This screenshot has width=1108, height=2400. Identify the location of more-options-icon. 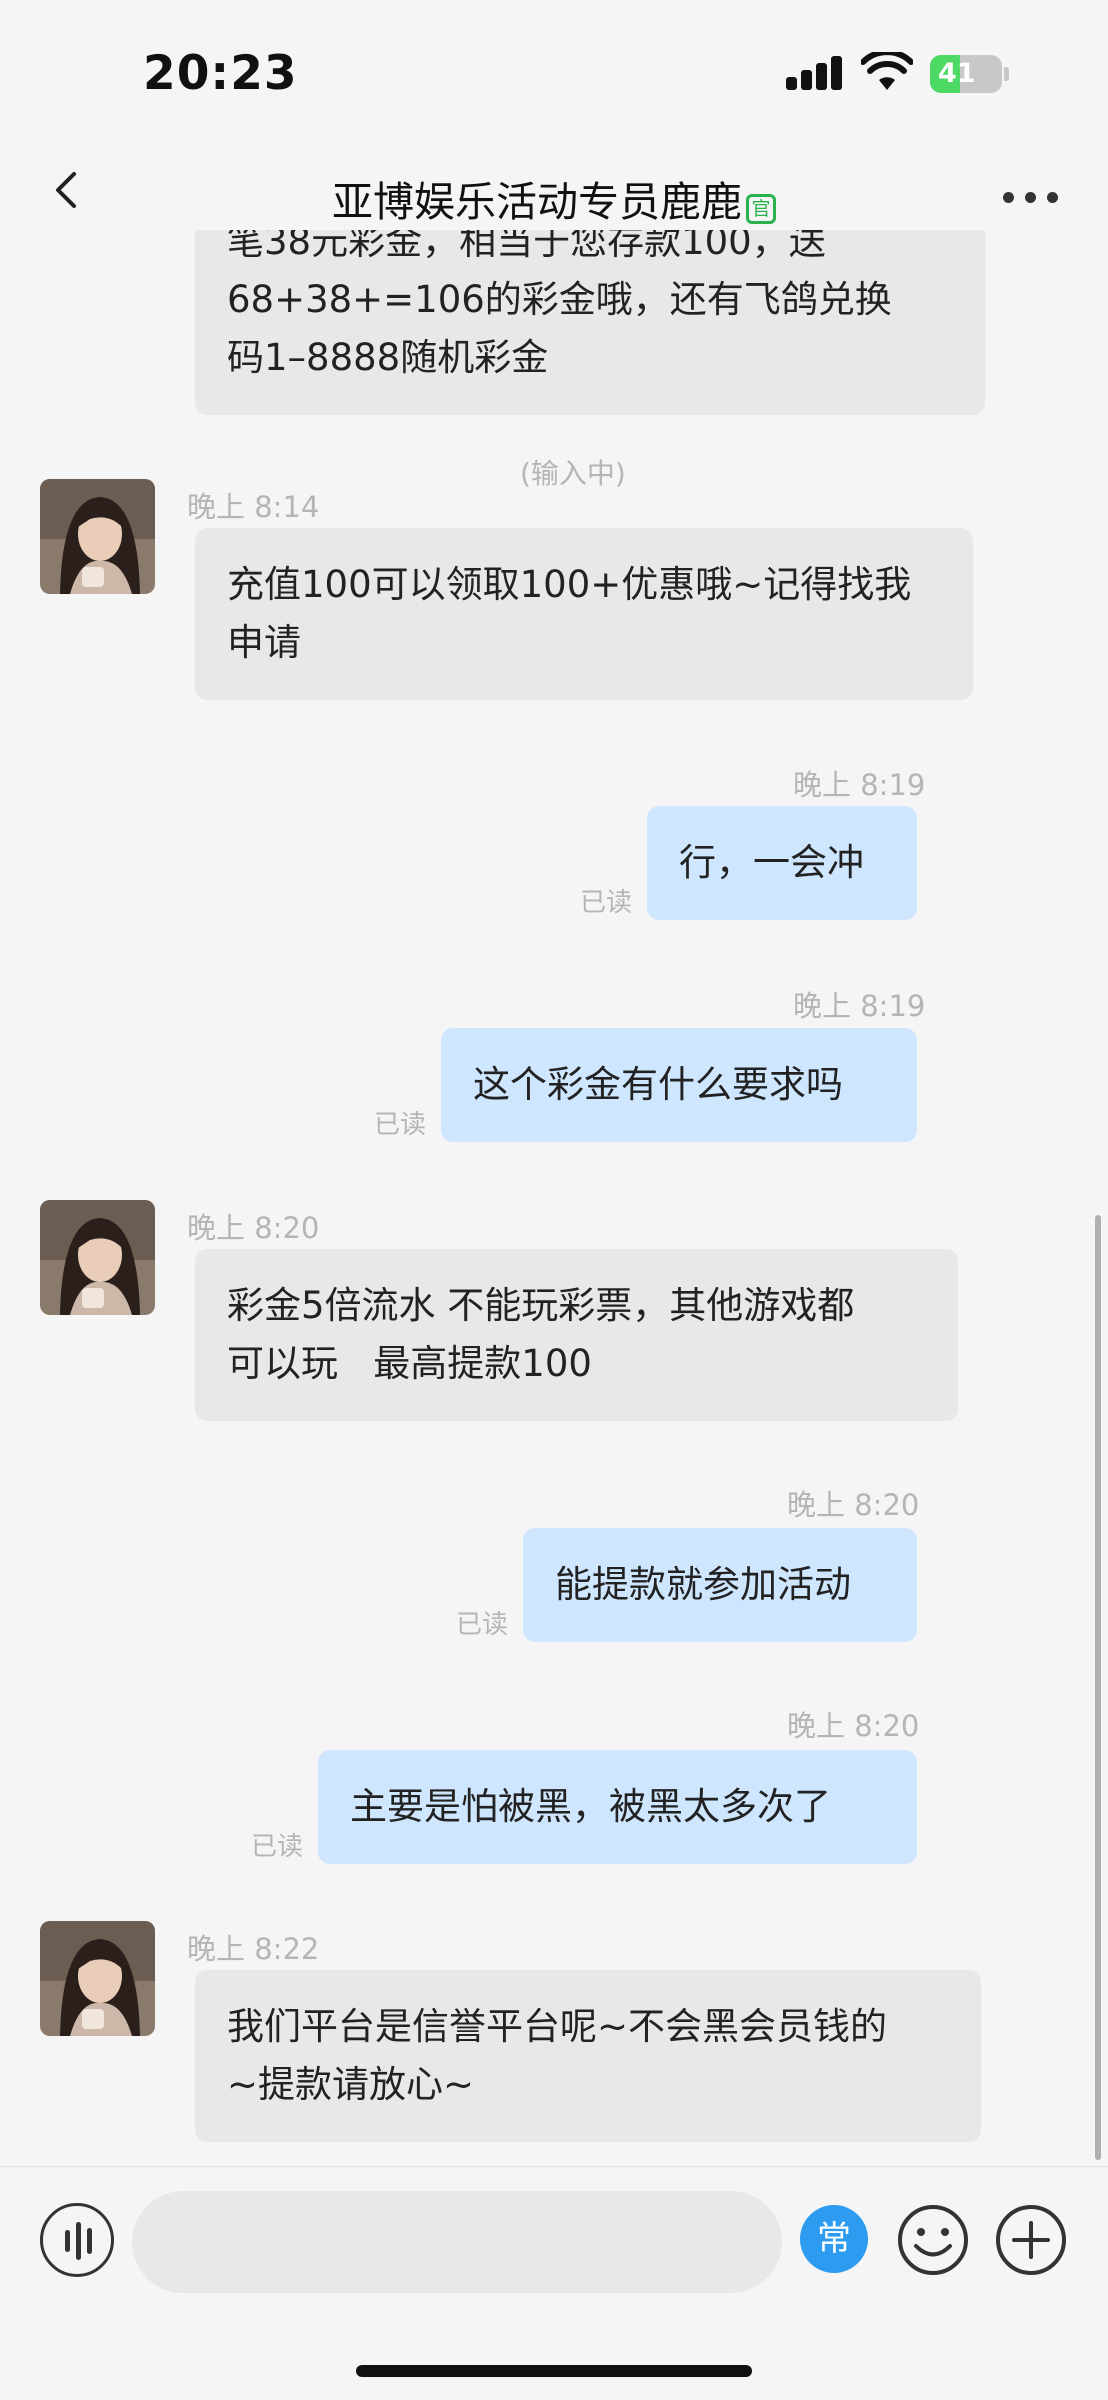
(1031, 198).